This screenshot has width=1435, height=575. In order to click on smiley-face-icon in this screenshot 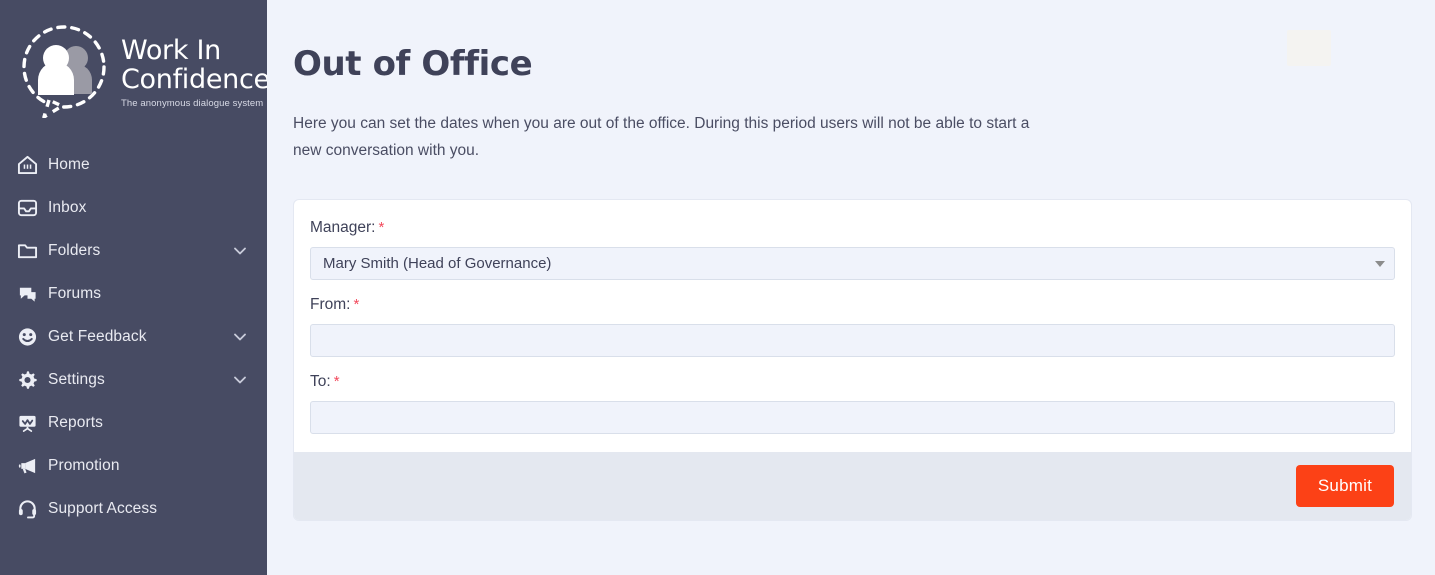, I will do `click(27, 337)`.